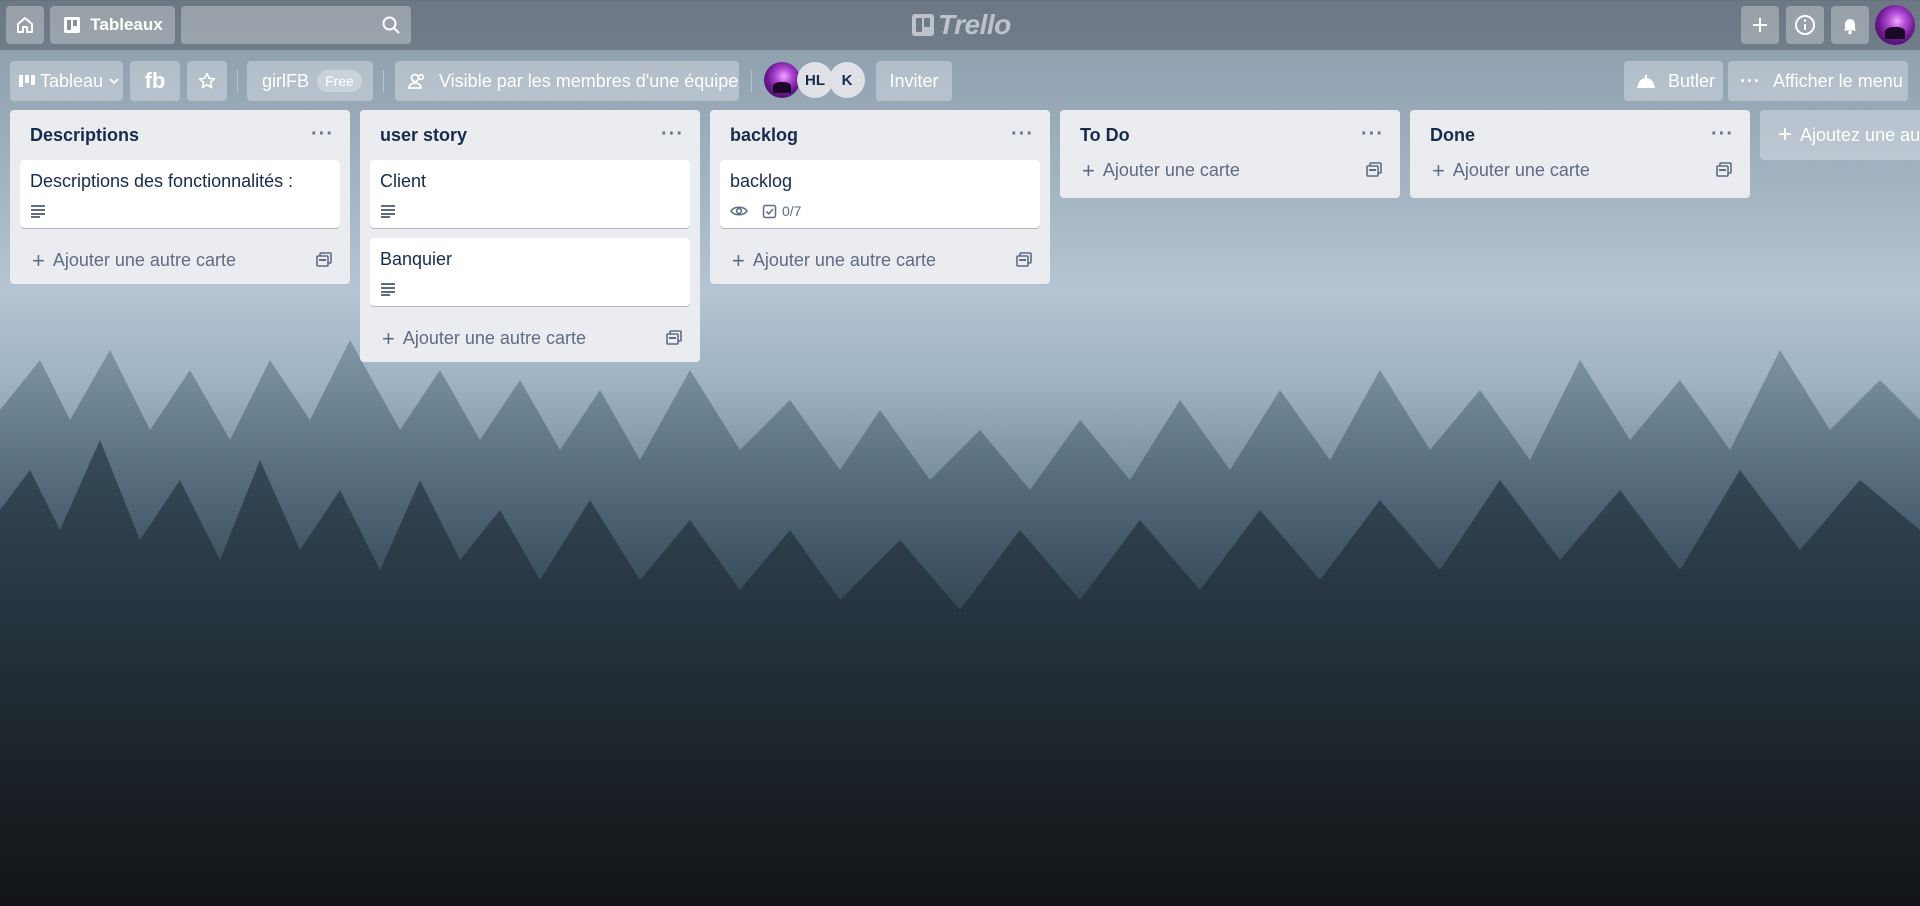 The height and width of the screenshot is (906, 1920). Describe the element at coordinates (1452, 135) in the screenshot. I see `list-title: Done` at that location.